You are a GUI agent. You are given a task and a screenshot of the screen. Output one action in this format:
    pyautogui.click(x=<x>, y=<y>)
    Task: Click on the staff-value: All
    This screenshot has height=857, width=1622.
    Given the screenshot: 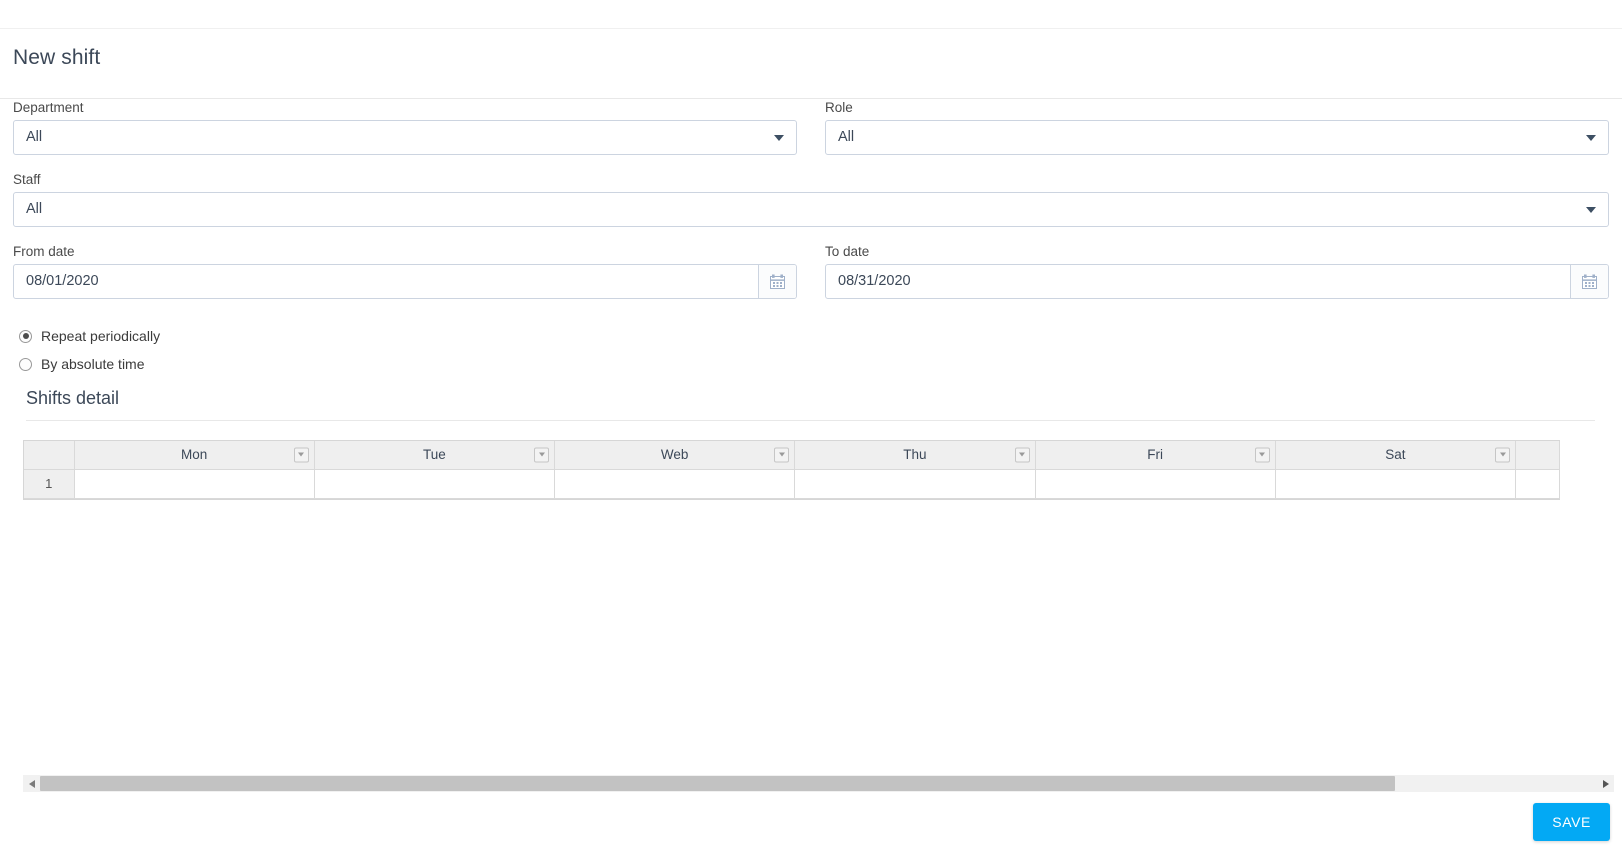 What is the action you would take?
    pyautogui.click(x=34, y=209)
    